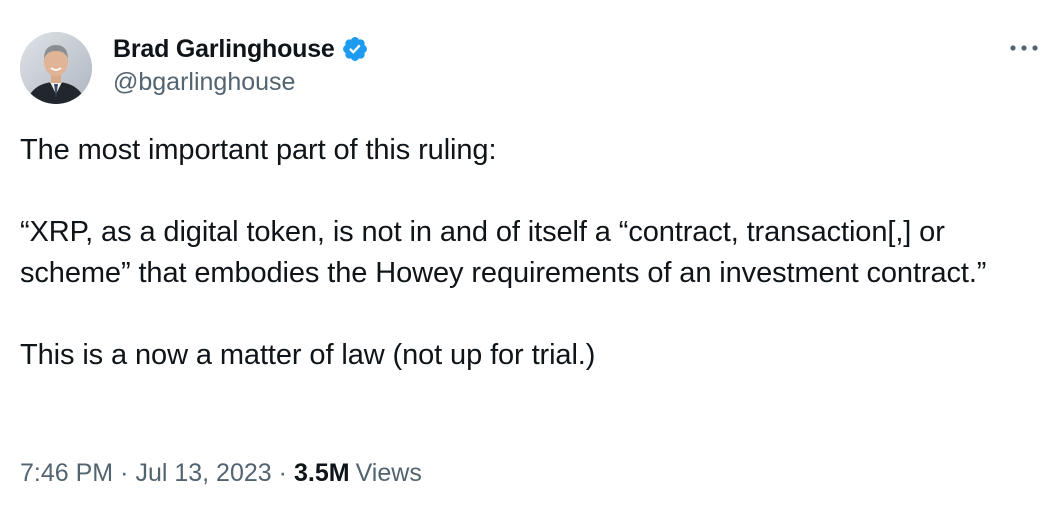 This screenshot has width=1058, height=512. I want to click on tweet-metadata: 7:46 PM · Jul 13, 2023 · 3.5M Views, so click(221, 473).